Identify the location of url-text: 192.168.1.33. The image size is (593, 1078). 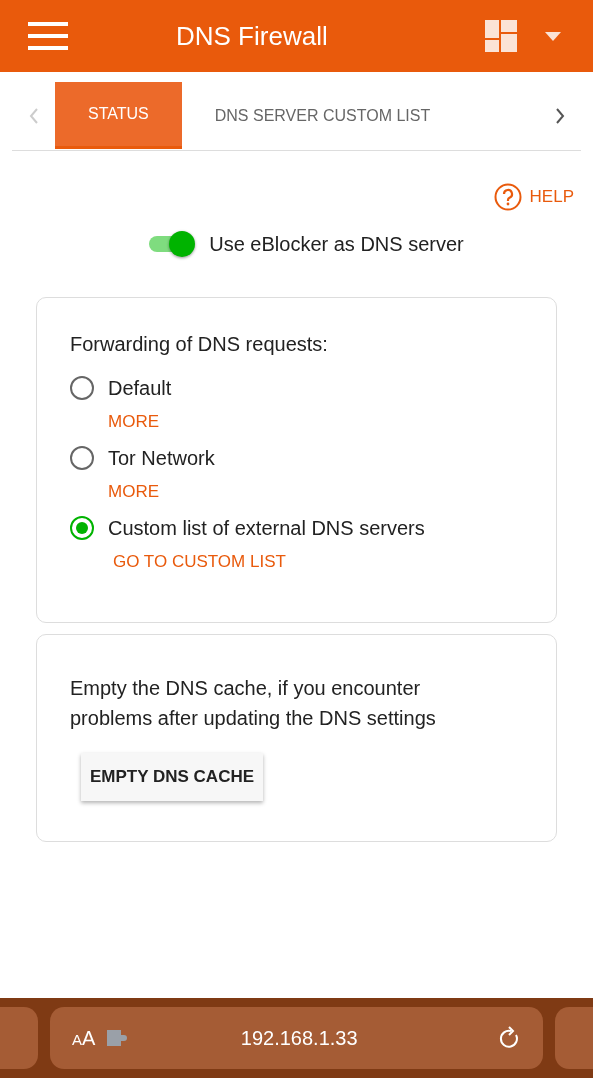
(299, 1038).